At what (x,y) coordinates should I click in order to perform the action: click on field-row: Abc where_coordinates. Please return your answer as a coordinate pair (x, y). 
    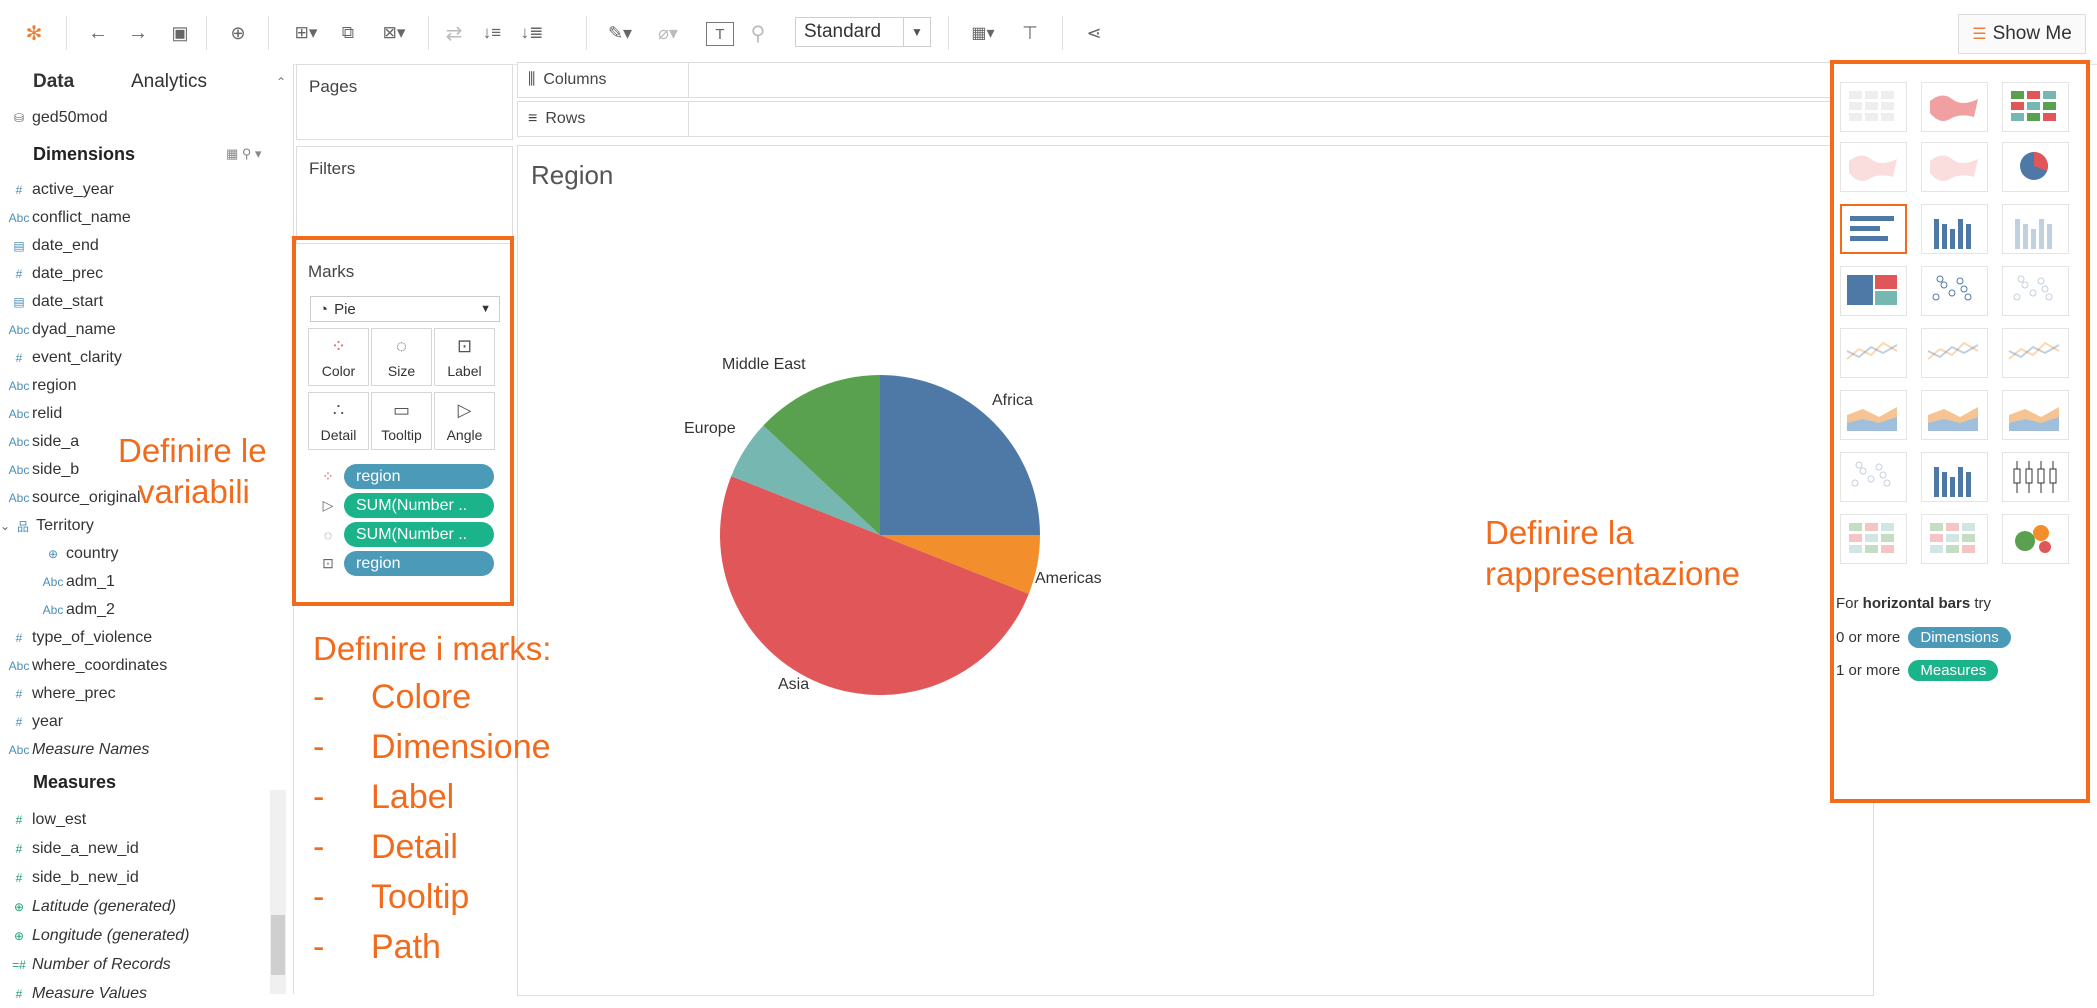
    Looking at the image, I should click on (87, 666).